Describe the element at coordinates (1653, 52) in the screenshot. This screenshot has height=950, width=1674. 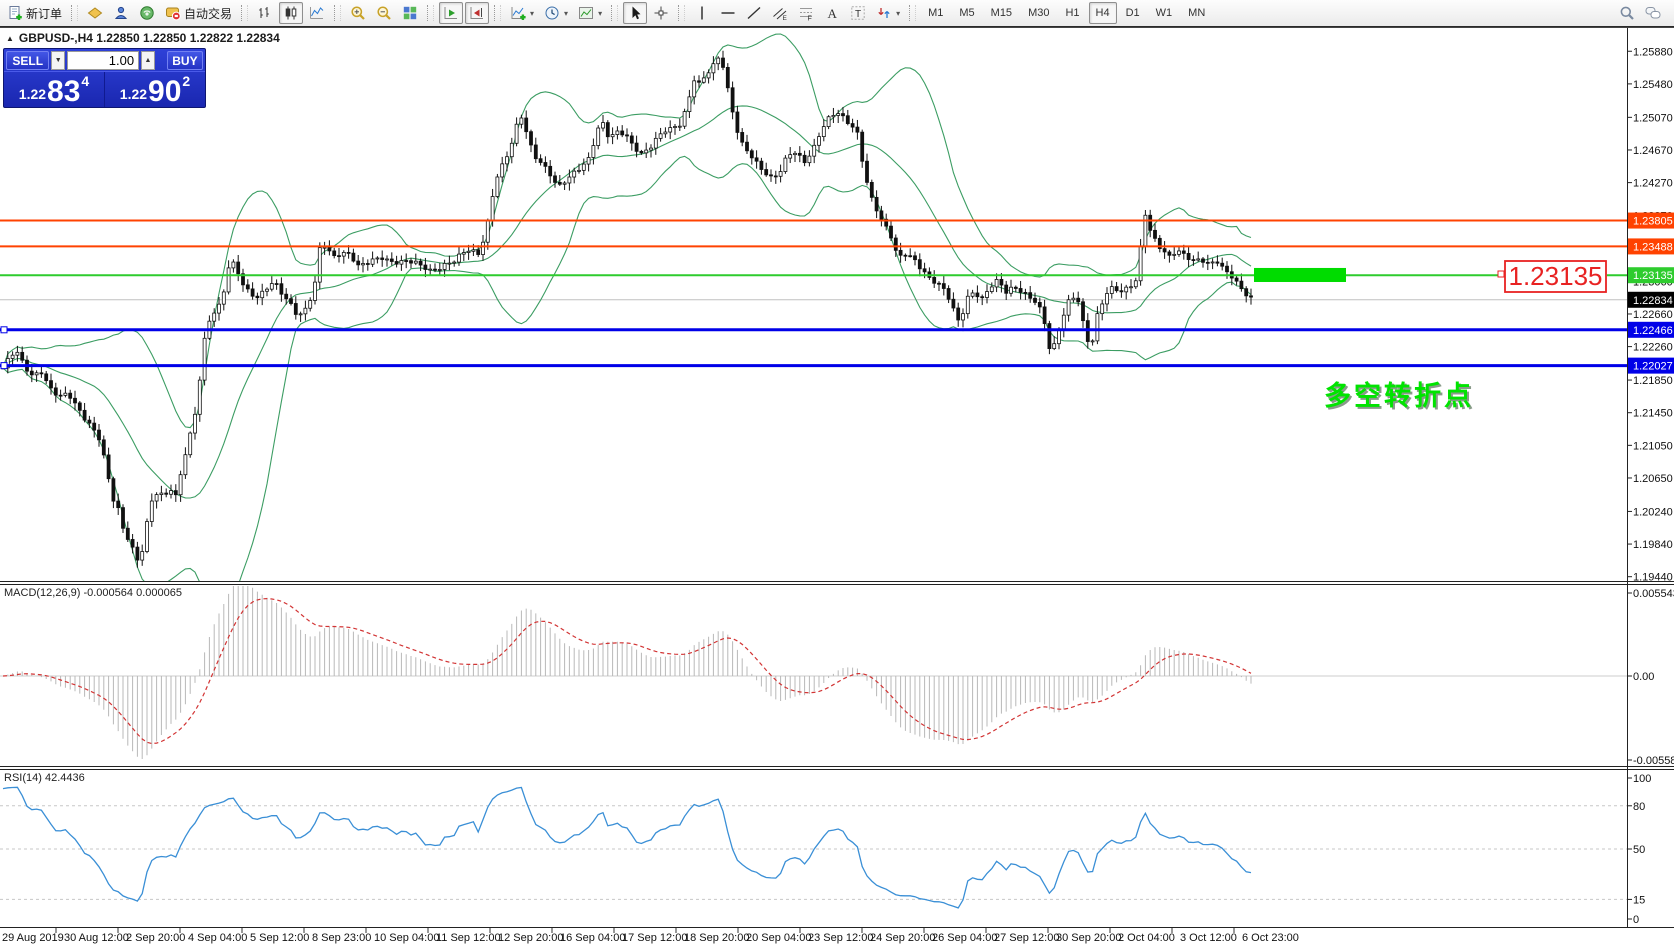
I see `price-tick-label: 1.25880` at that location.